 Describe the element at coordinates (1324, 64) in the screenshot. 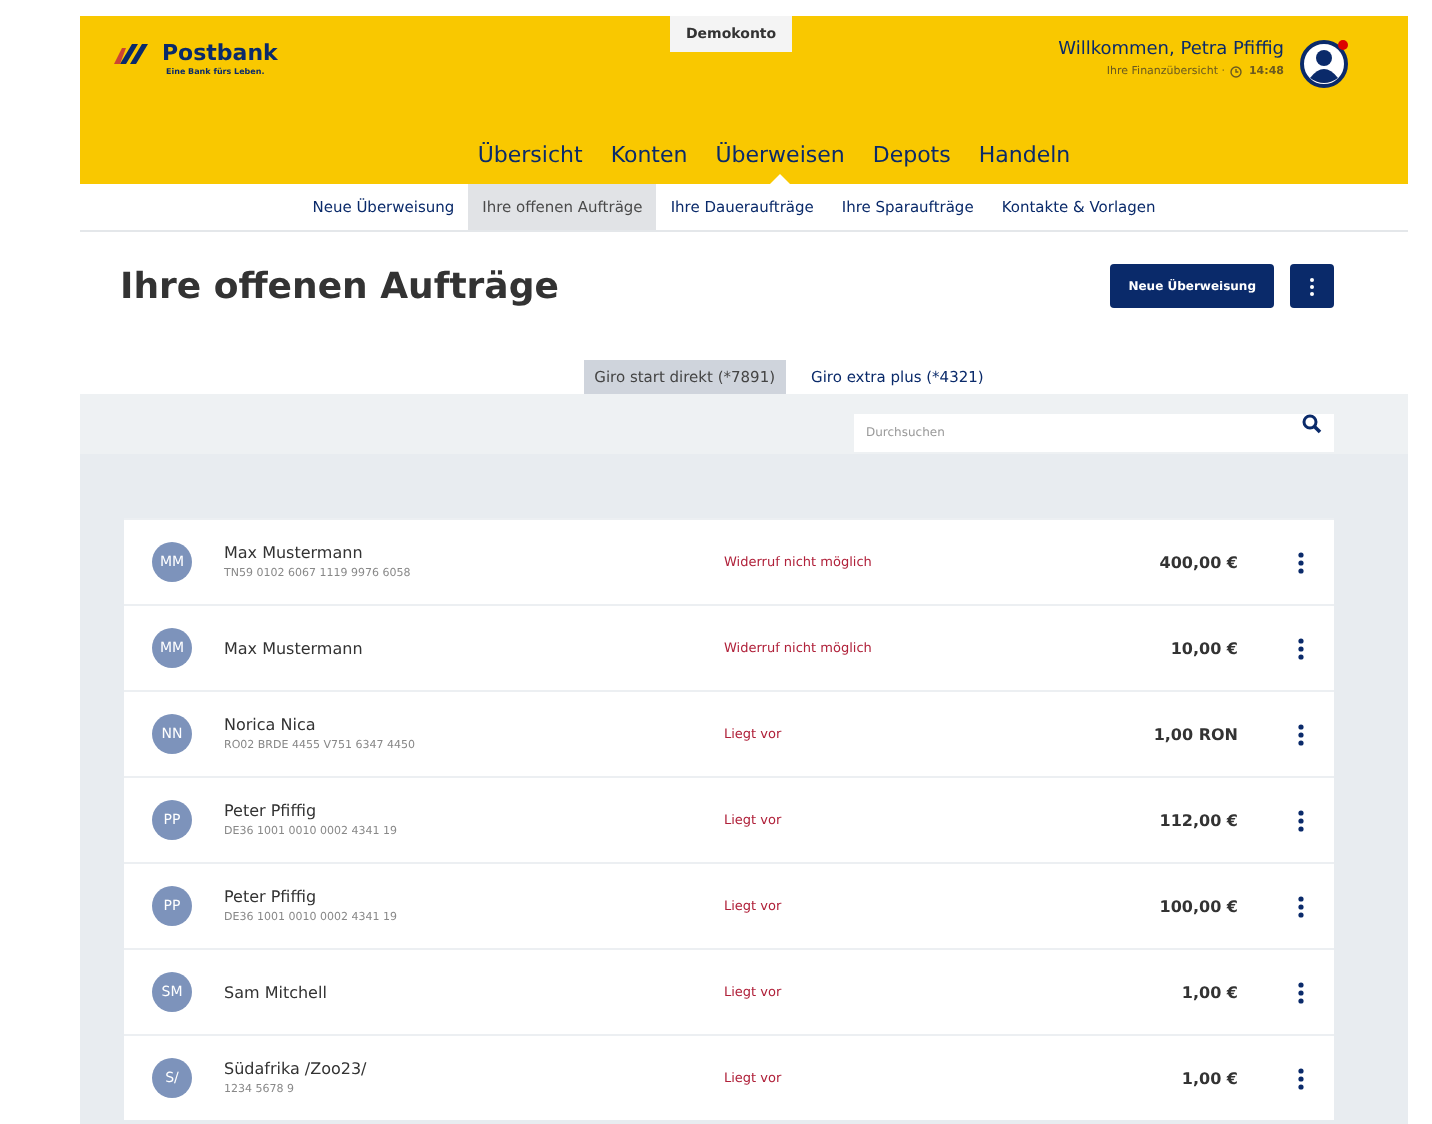

I see `user-avatar-icon` at that location.